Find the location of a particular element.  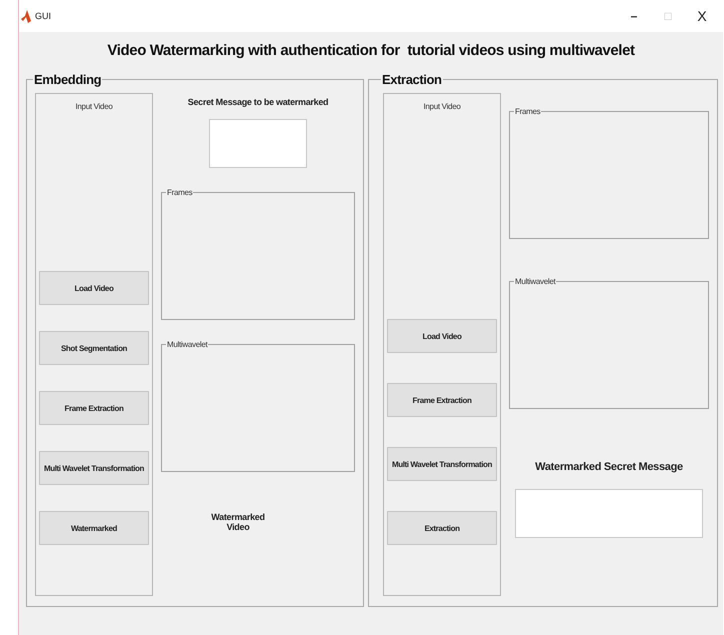

action-button: Watermarked is located at coordinates (94, 528).